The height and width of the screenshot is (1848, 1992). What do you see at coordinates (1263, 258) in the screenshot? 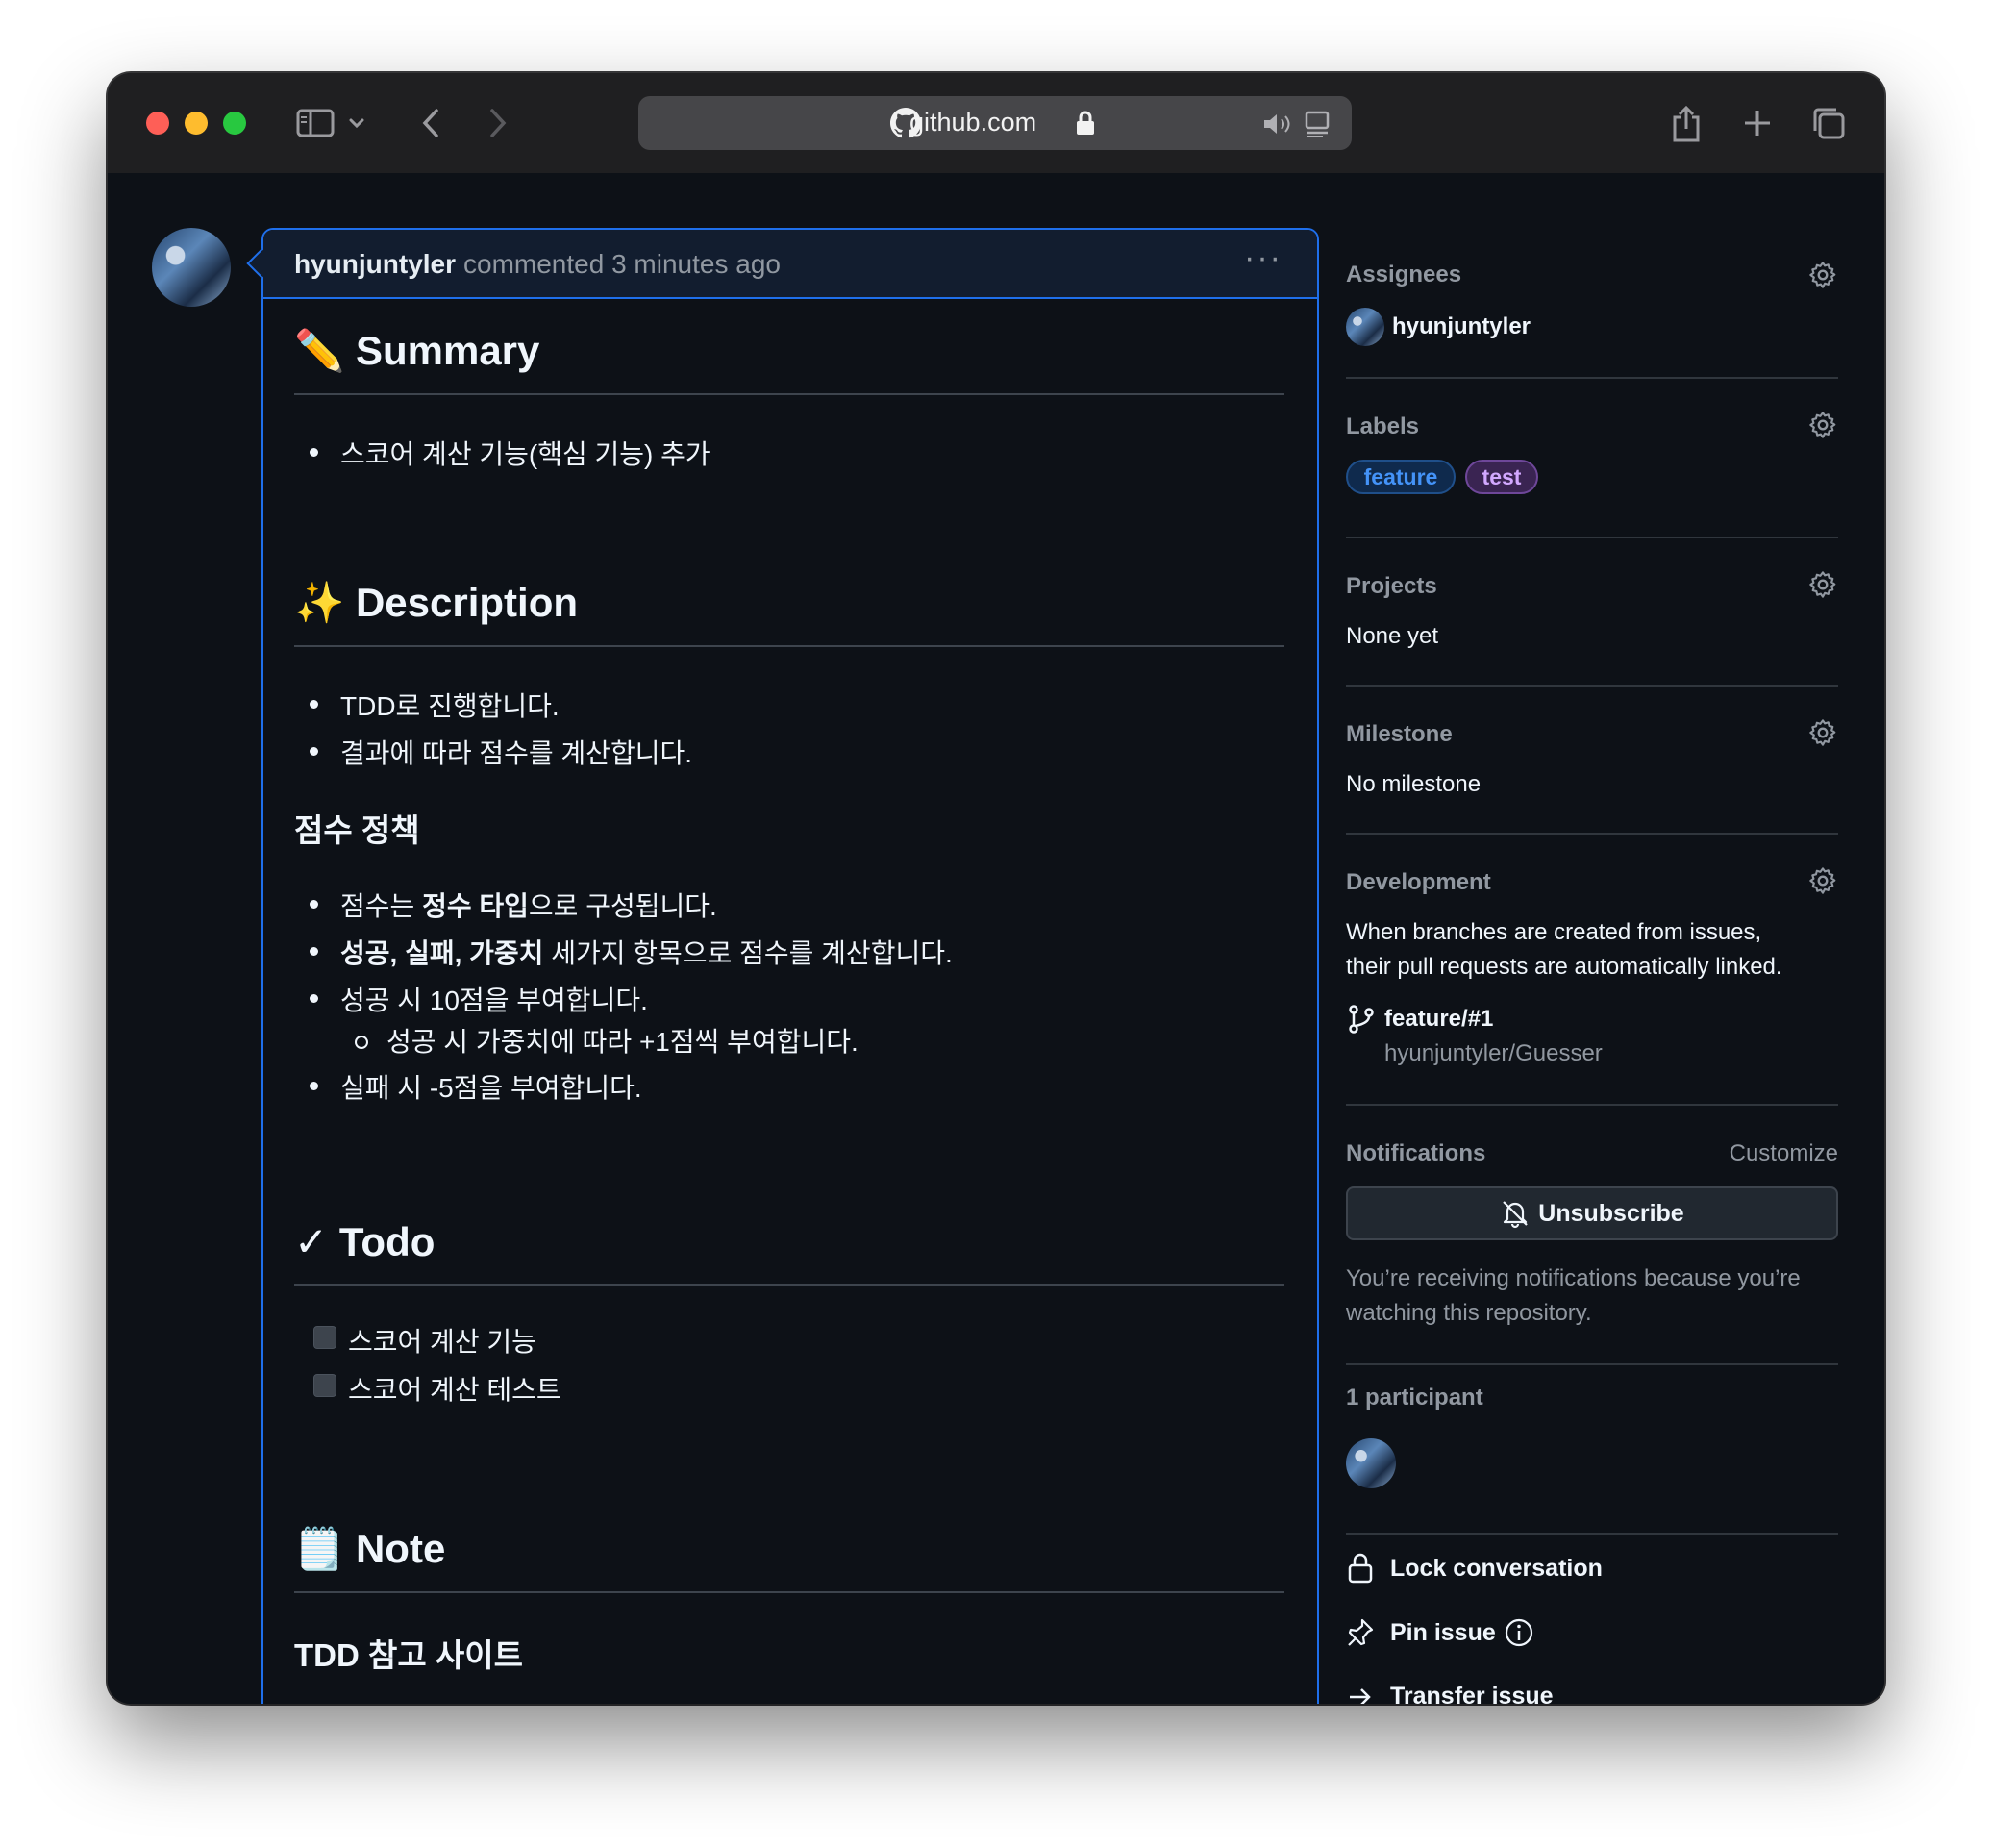
I see `comment-more-options-button: ···` at bounding box center [1263, 258].